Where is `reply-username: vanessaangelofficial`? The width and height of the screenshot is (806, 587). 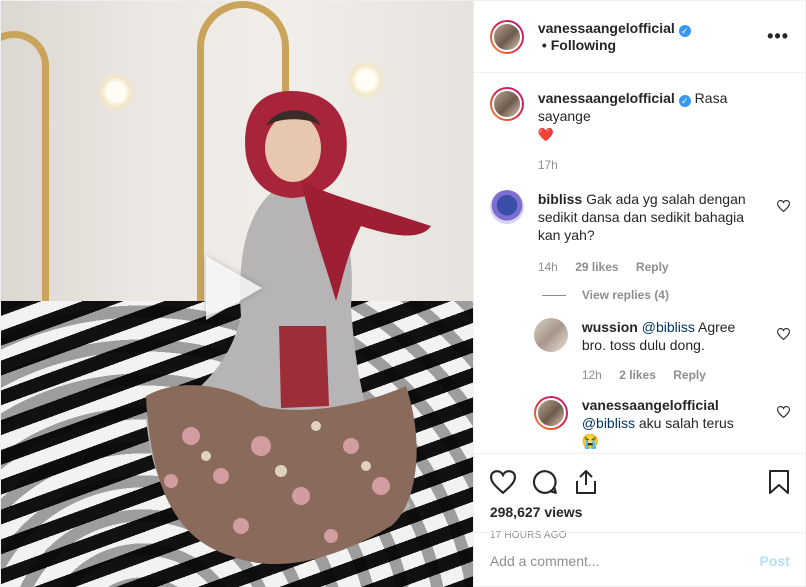 reply-username: vanessaangelofficial is located at coordinates (650, 405).